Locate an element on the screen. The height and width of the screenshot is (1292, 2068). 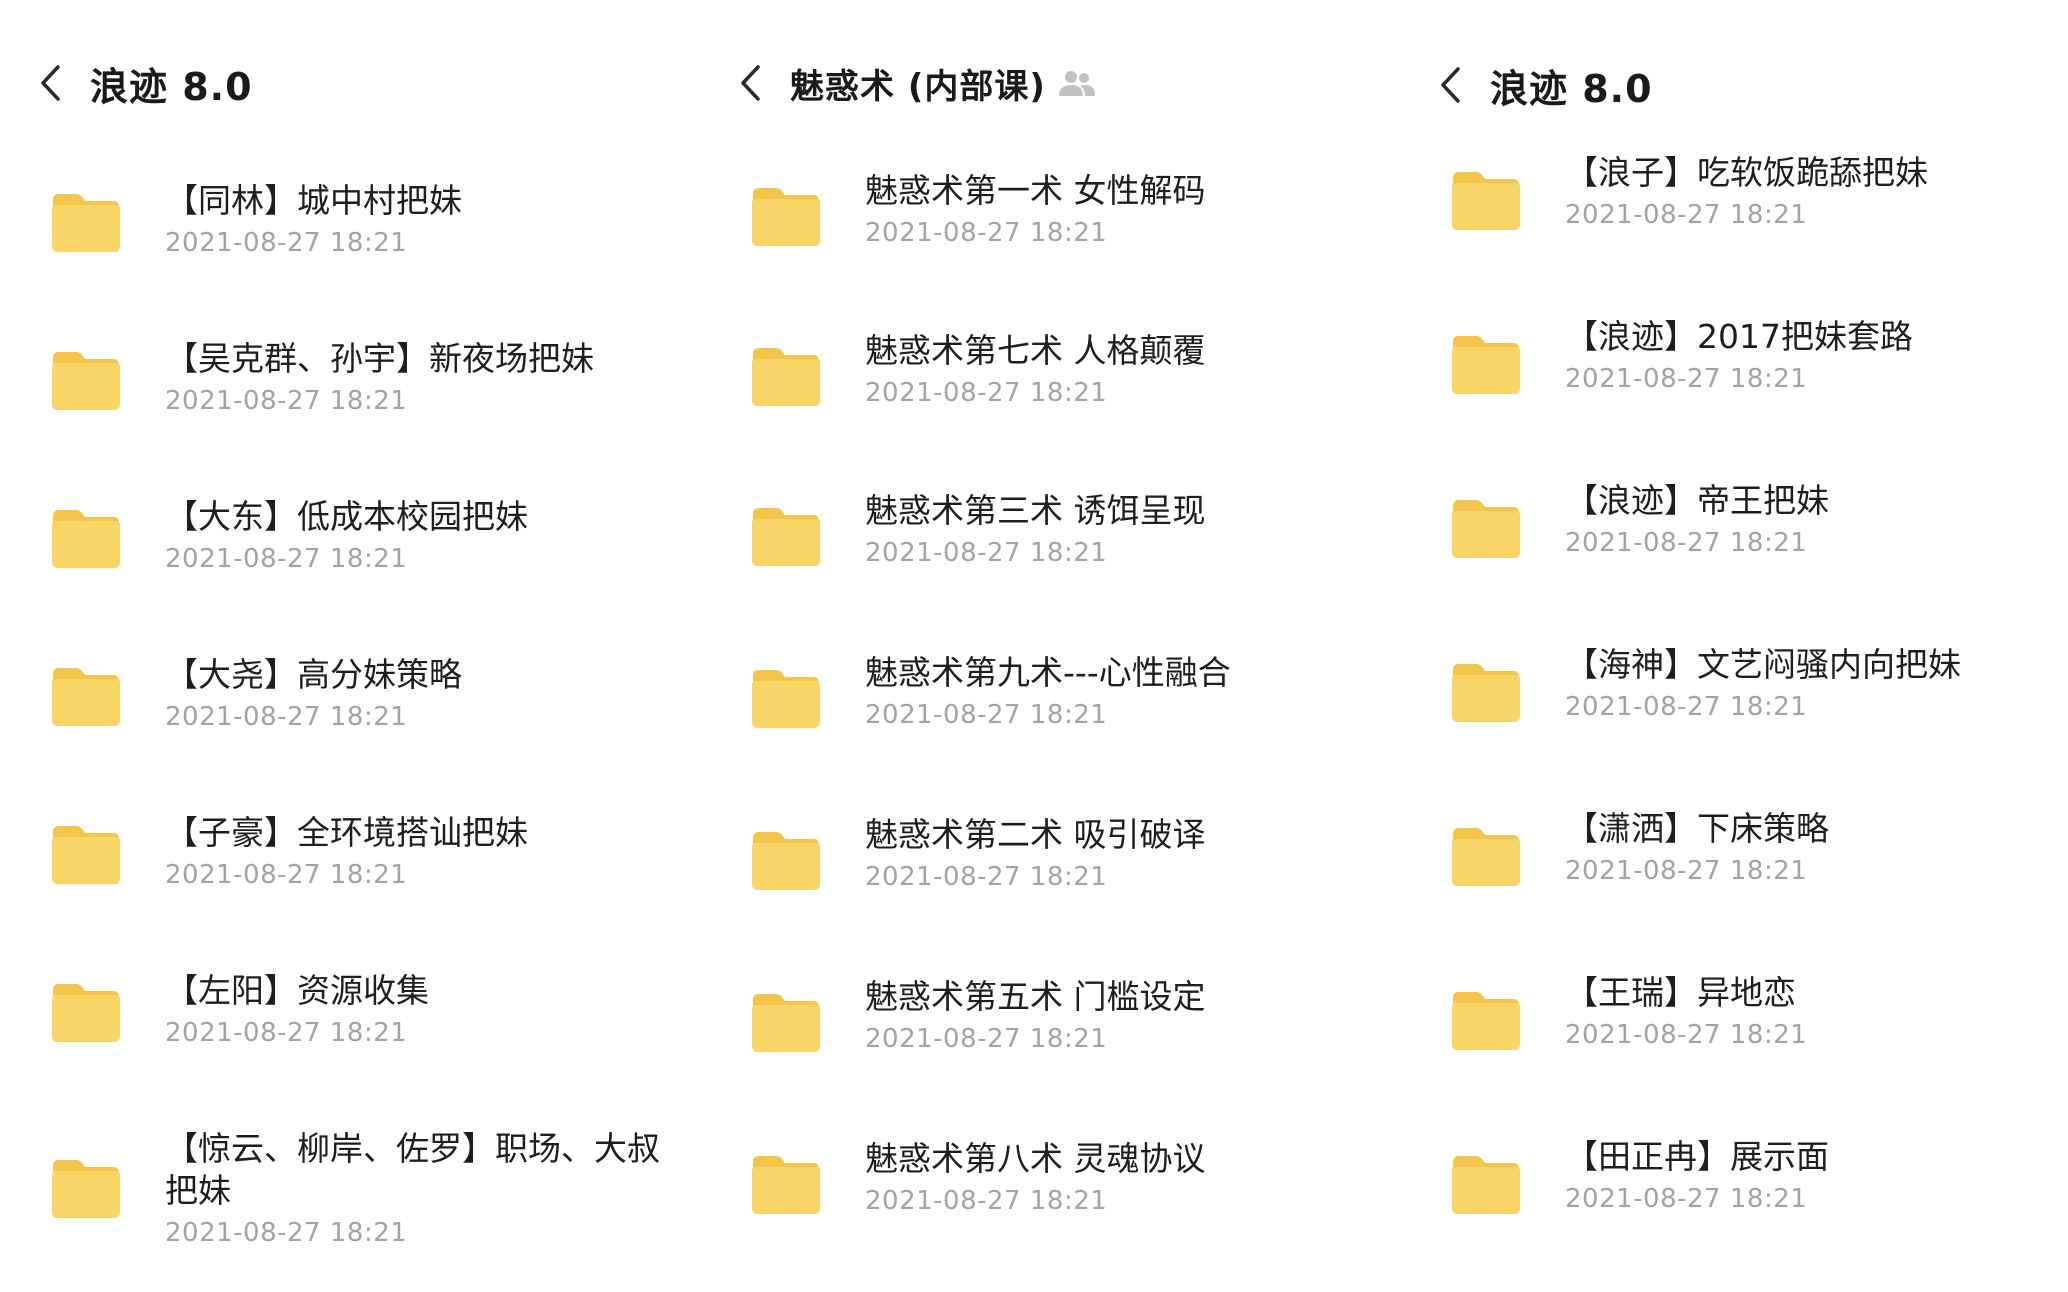
folder-name: 【田正冉】展示面 is located at coordinates (1697, 1156).